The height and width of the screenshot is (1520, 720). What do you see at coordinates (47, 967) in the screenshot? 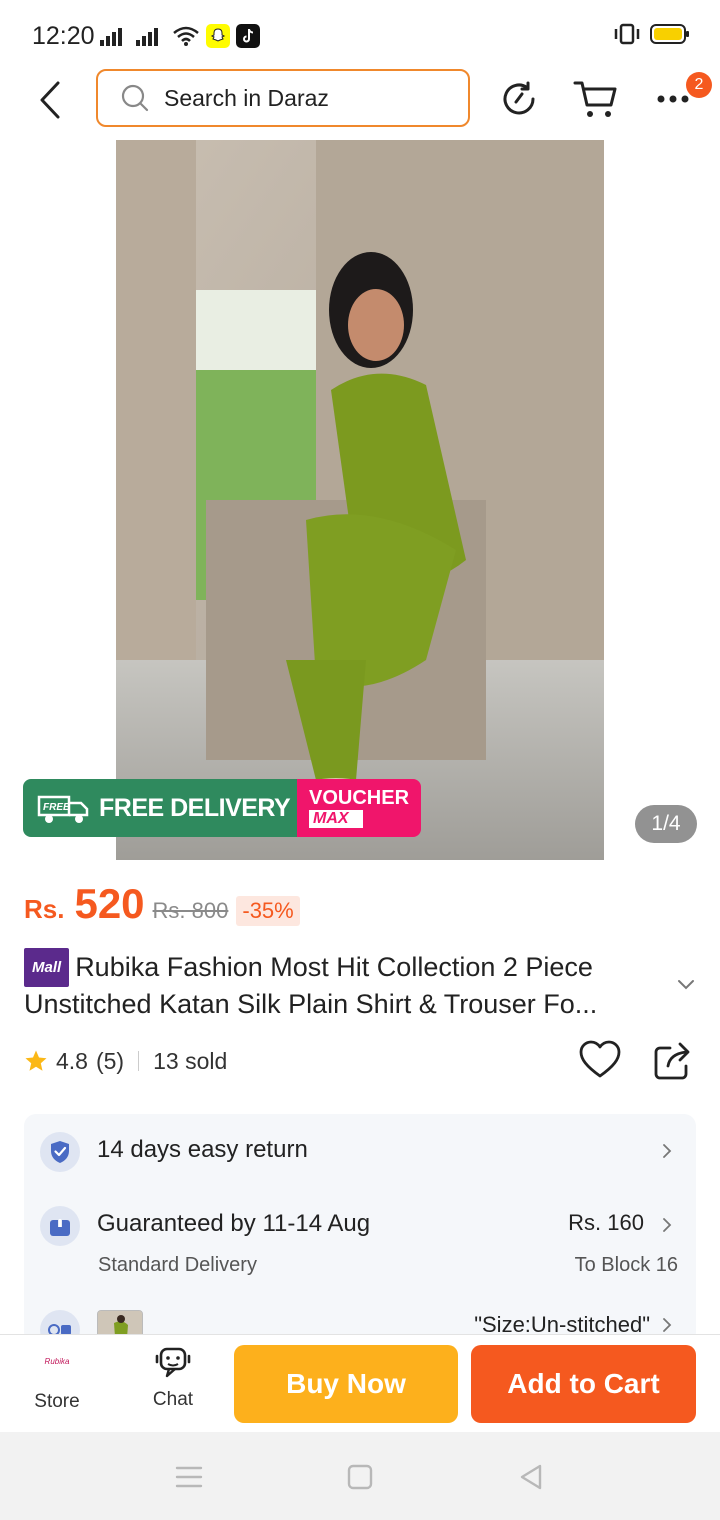
I see `mall-badge: Mall` at bounding box center [47, 967].